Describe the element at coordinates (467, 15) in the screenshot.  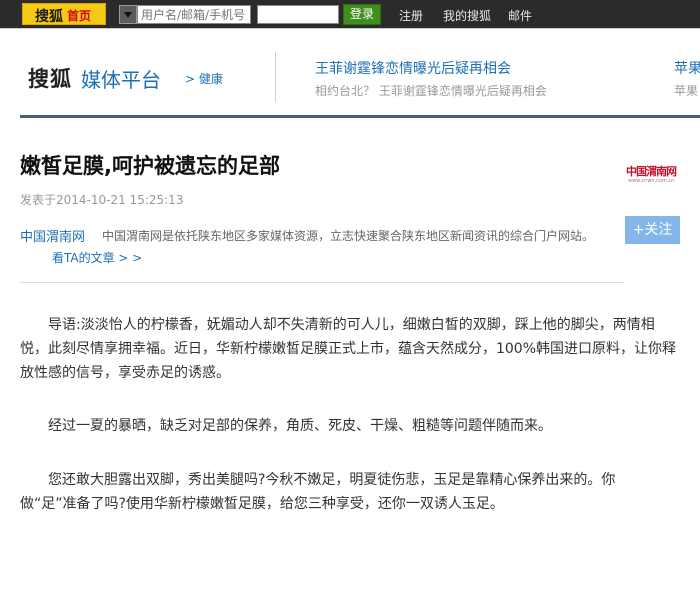
I see `my-sohu-link: 我的搜狐` at that location.